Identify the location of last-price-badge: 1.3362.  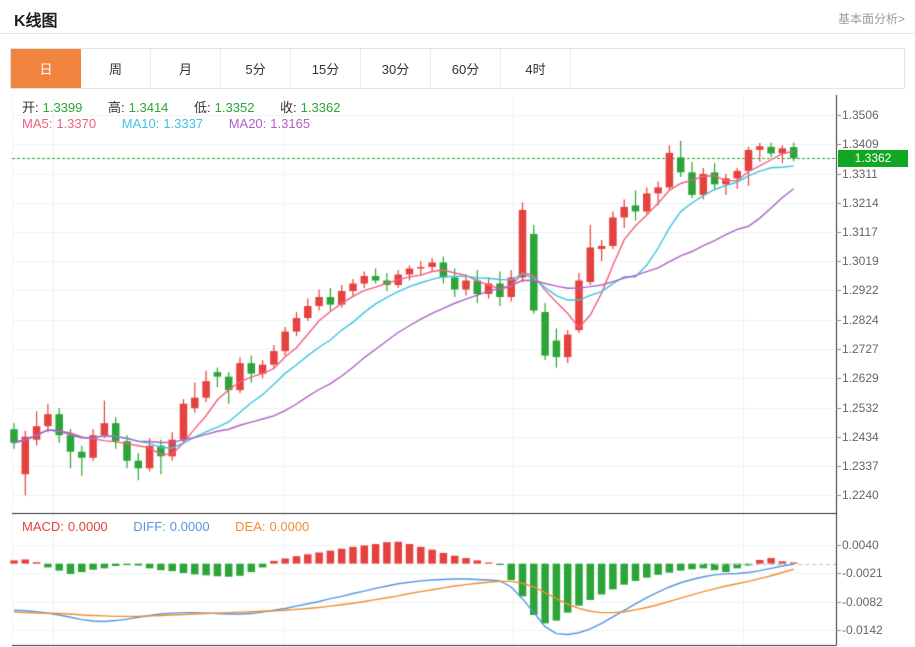
(873, 158).